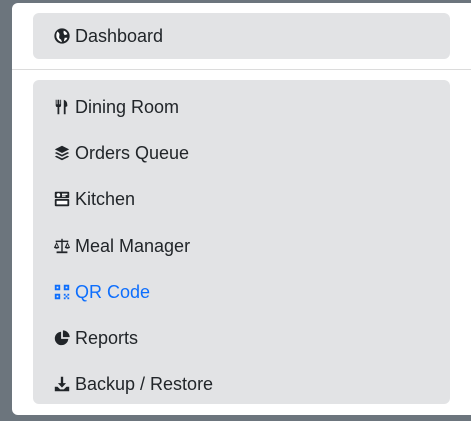  Describe the element at coordinates (62, 292) in the screenshot. I see `qrcode-icon` at that location.